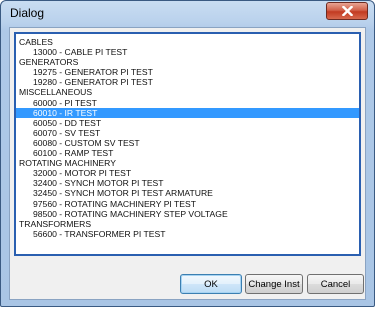 The width and height of the screenshot is (377, 309). Describe the element at coordinates (187, 82) in the screenshot. I see `list-item: 19280 - GENERATOR PI TEST` at that location.